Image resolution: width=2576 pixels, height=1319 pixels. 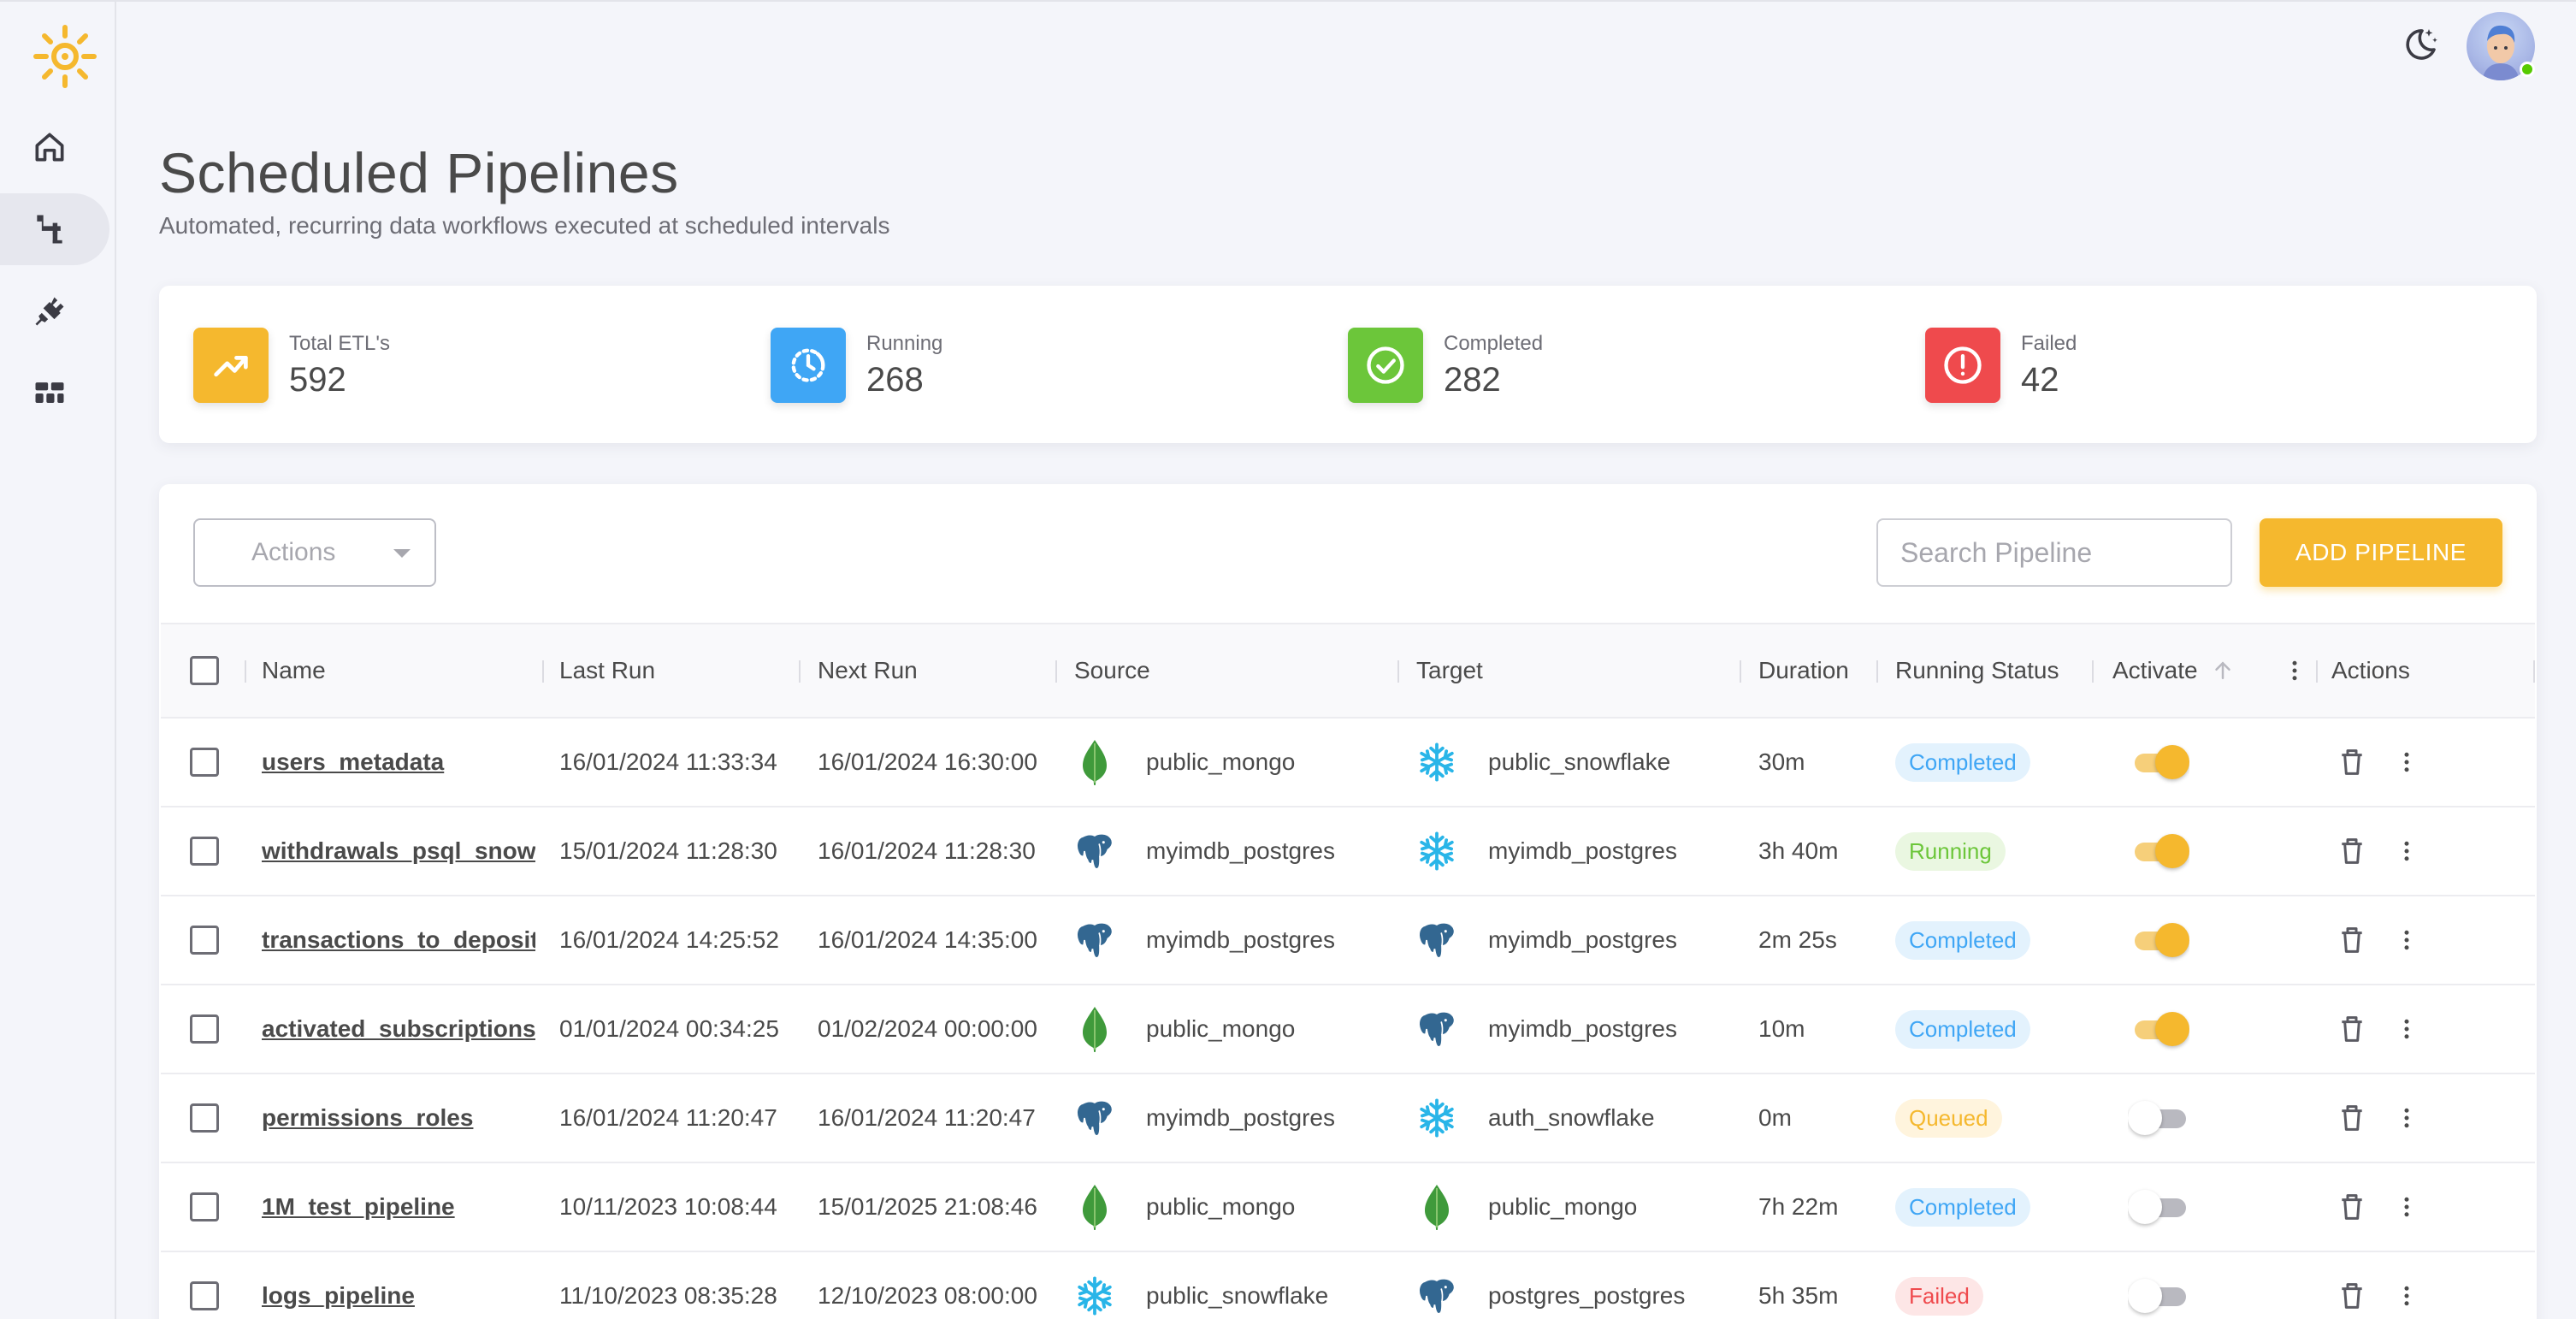 I want to click on logo-icon, so click(x=65, y=56).